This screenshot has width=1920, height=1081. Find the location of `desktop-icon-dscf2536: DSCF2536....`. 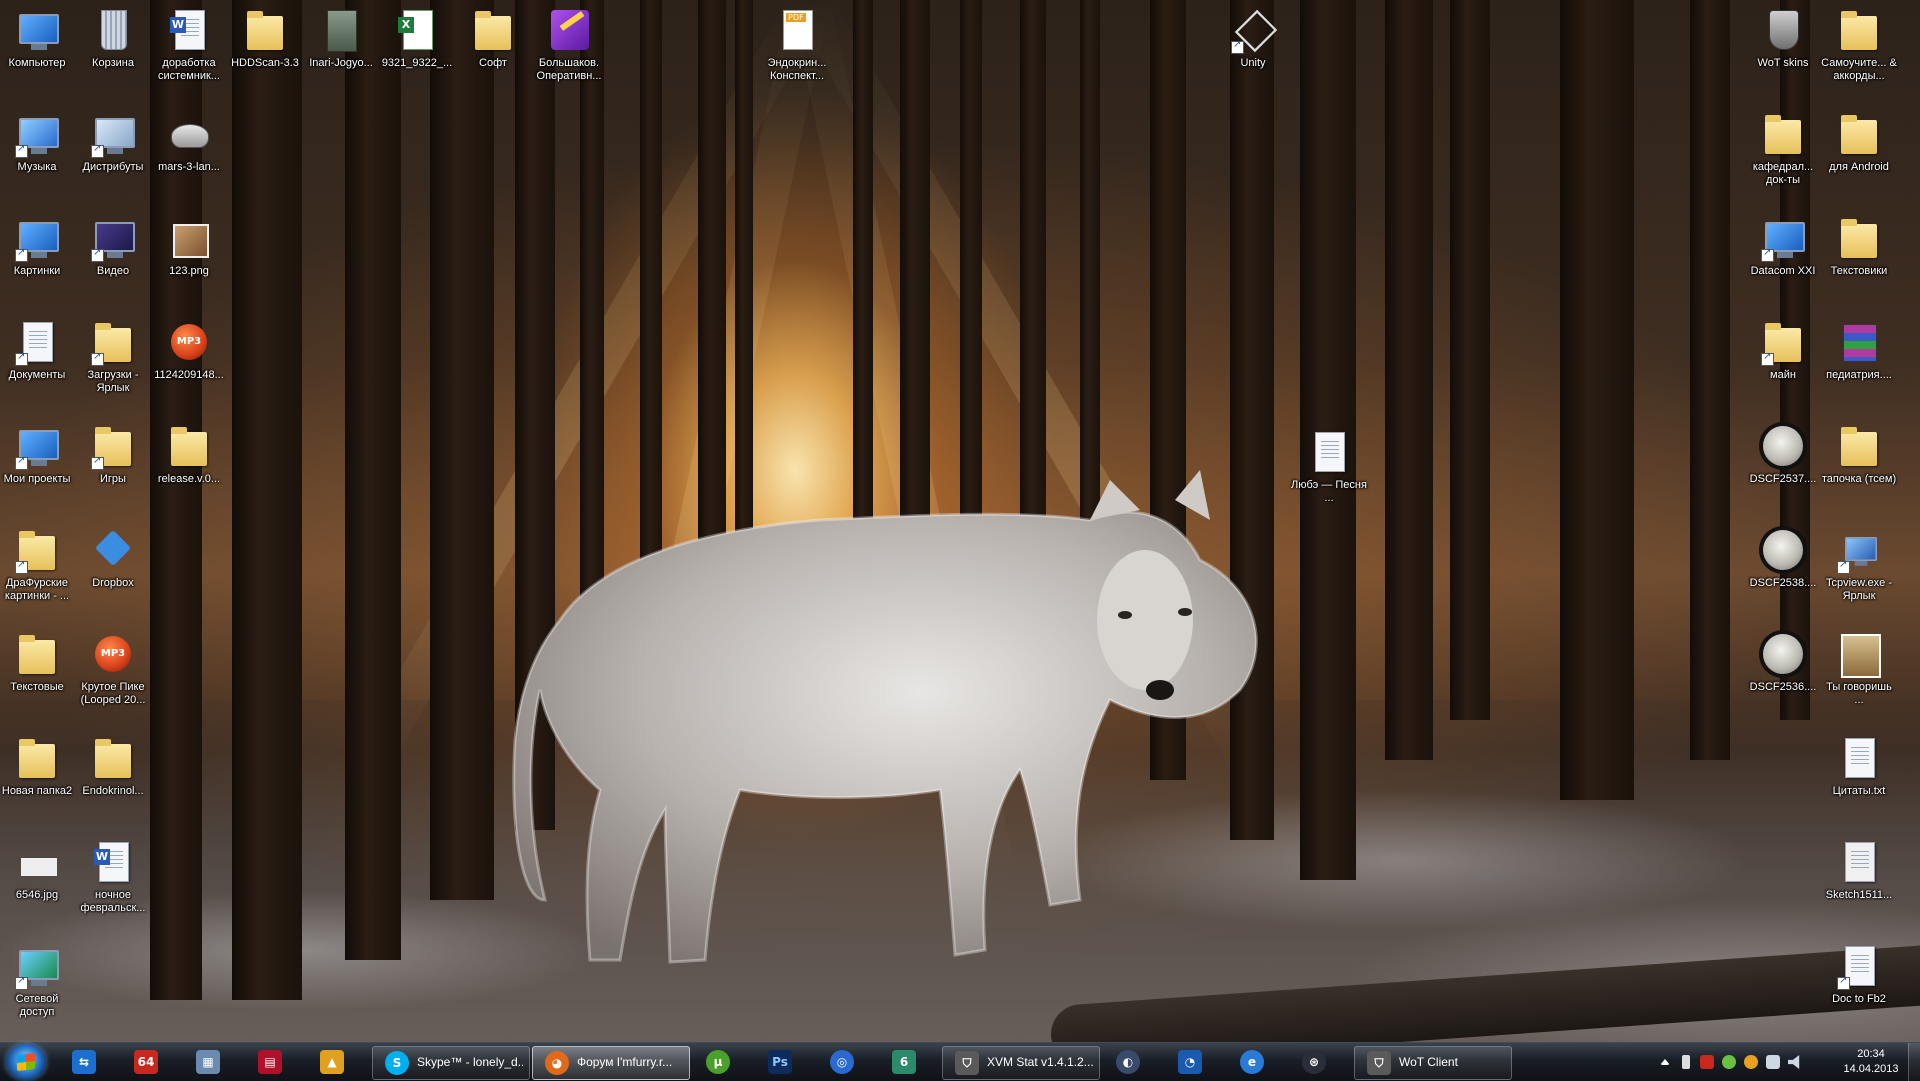

desktop-icon-dscf2536: DSCF2536.... is located at coordinates (1783, 662).